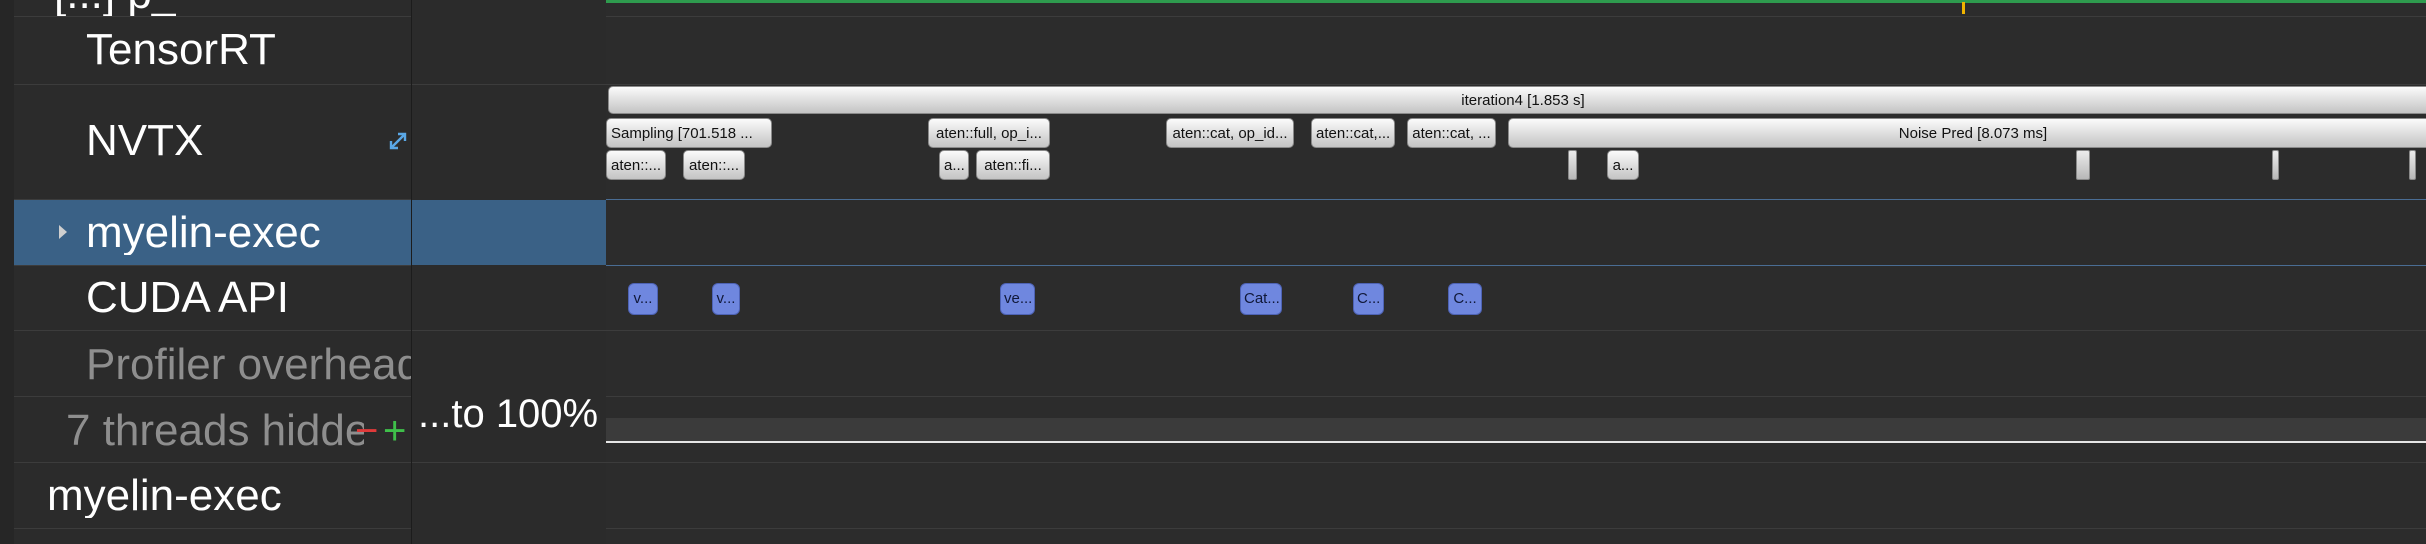 The height and width of the screenshot is (544, 2426). What do you see at coordinates (212, 8) in the screenshot?
I see `tree-row-top: [...] p_` at bounding box center [212, 8].